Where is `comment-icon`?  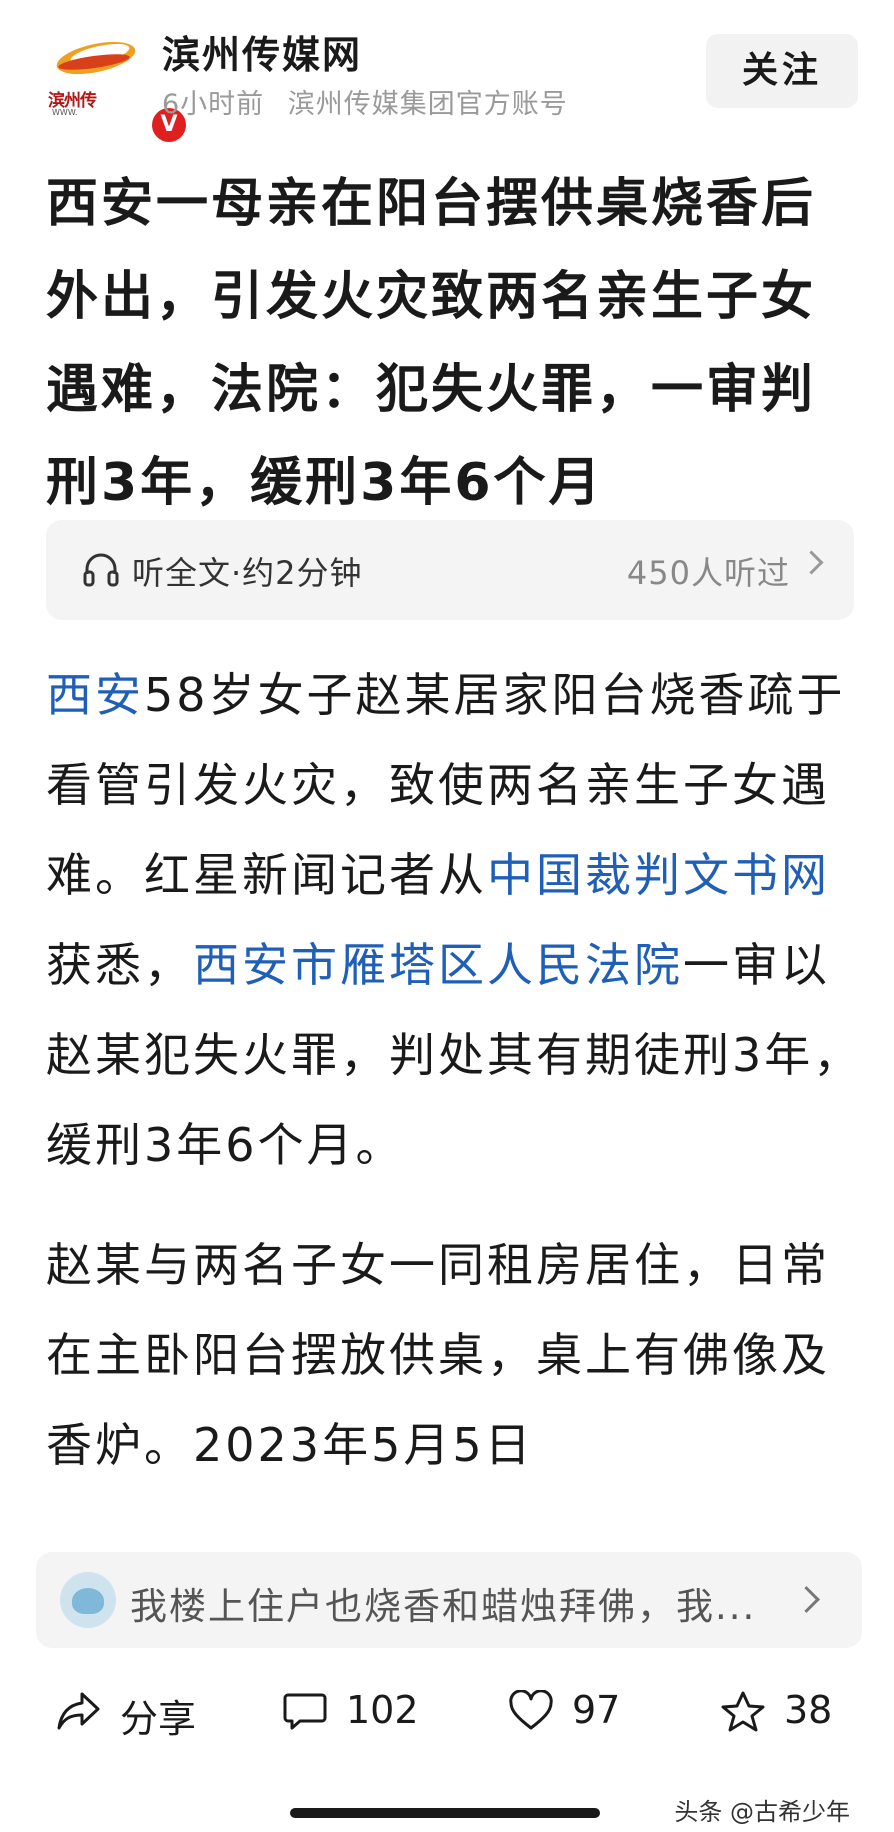
comment-icon is located at coordinates (305, 1711).